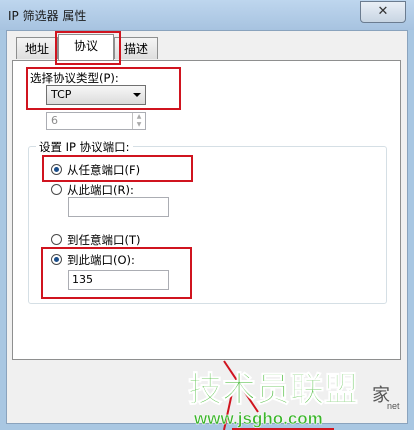 This screenshot has height=430, width=414. I want to click on from-this-port-label: 从此端口(R):, so click(100, 190).